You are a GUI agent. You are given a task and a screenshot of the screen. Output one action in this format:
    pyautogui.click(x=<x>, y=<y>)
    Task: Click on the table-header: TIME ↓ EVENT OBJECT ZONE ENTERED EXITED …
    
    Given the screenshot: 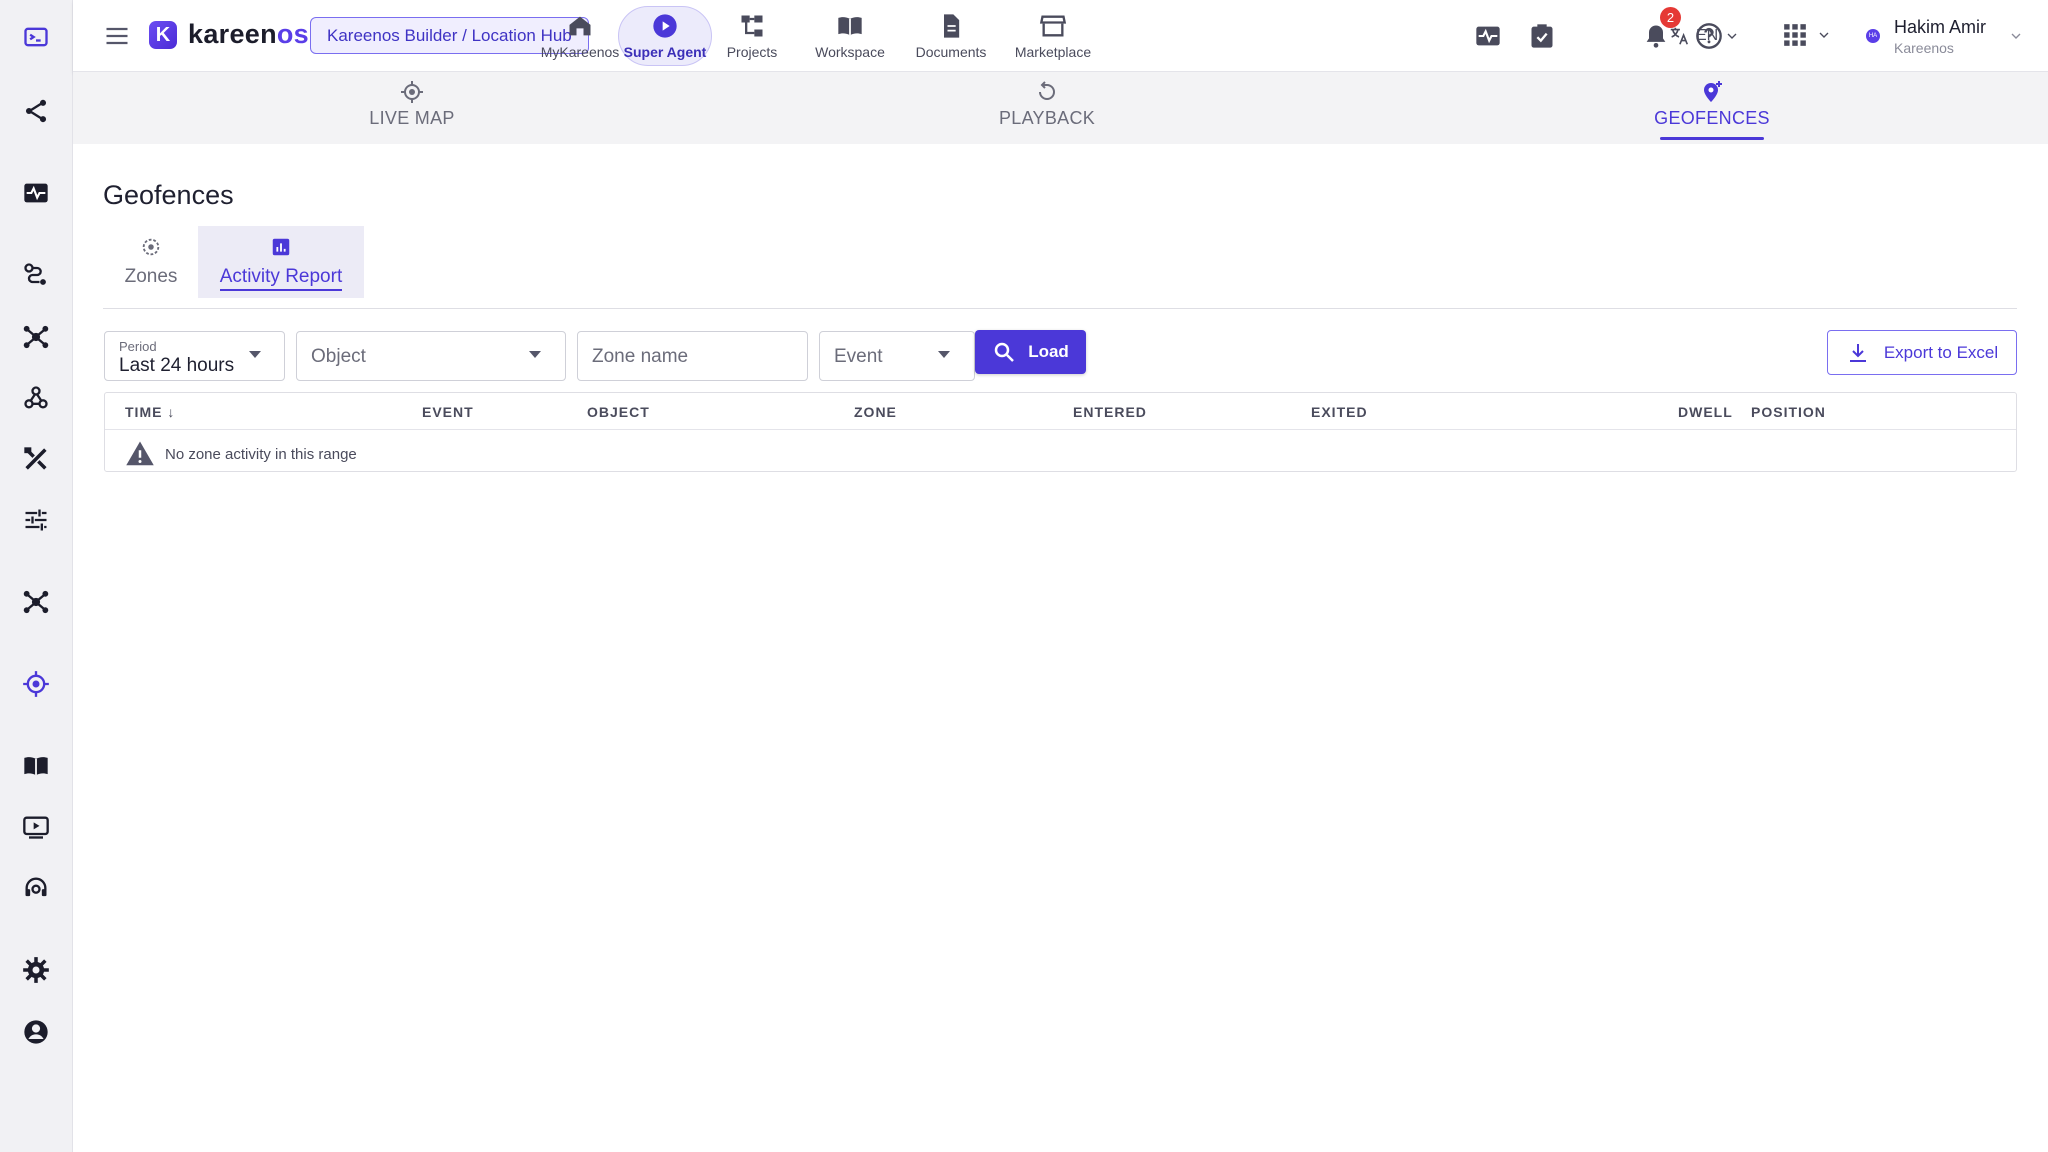 What is the action you would take?
    pyautogui.click(x=1060, y=411)
    